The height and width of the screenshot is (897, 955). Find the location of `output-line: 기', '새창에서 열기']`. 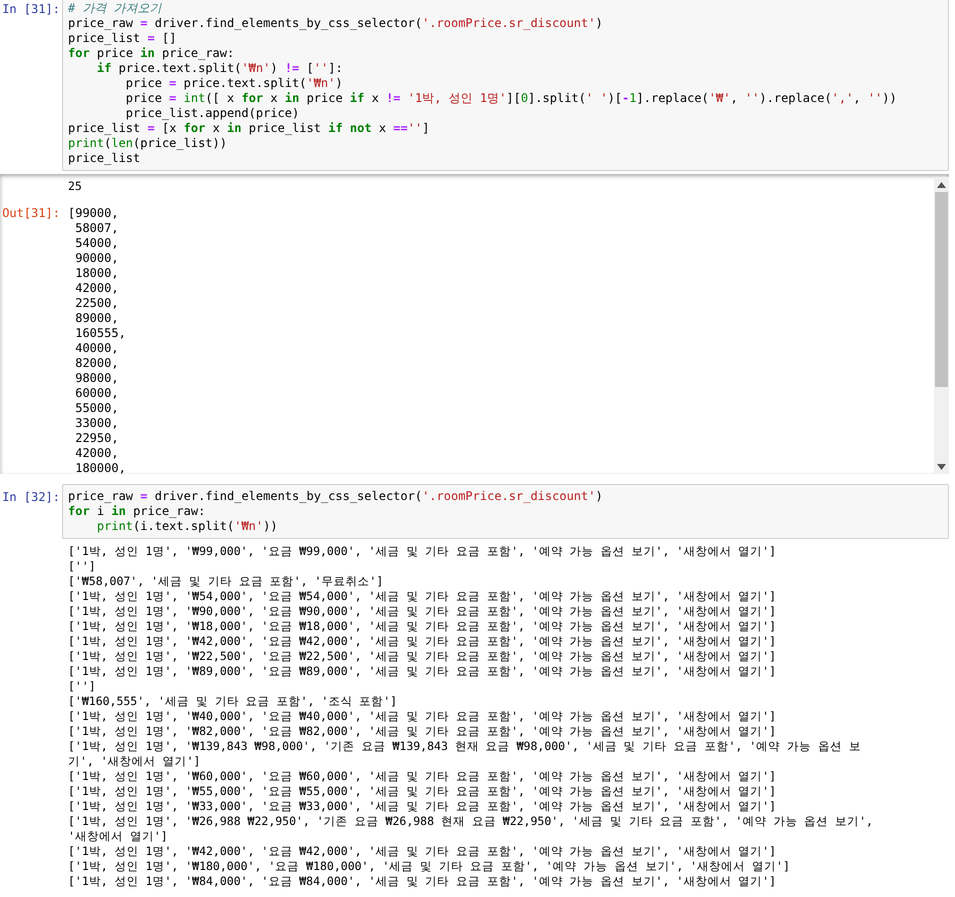

output-line: 기', '새창에서 열기'] is located at coordinates (135, 761).